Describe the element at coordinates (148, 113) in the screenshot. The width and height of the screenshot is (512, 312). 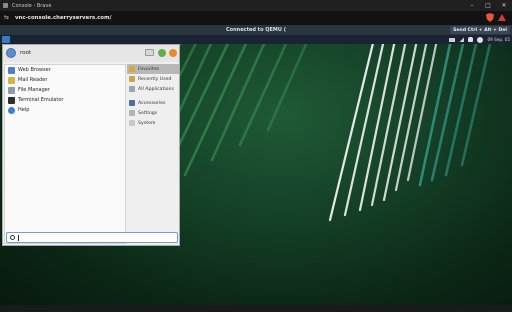
I see `category-label: Settings` at that location.